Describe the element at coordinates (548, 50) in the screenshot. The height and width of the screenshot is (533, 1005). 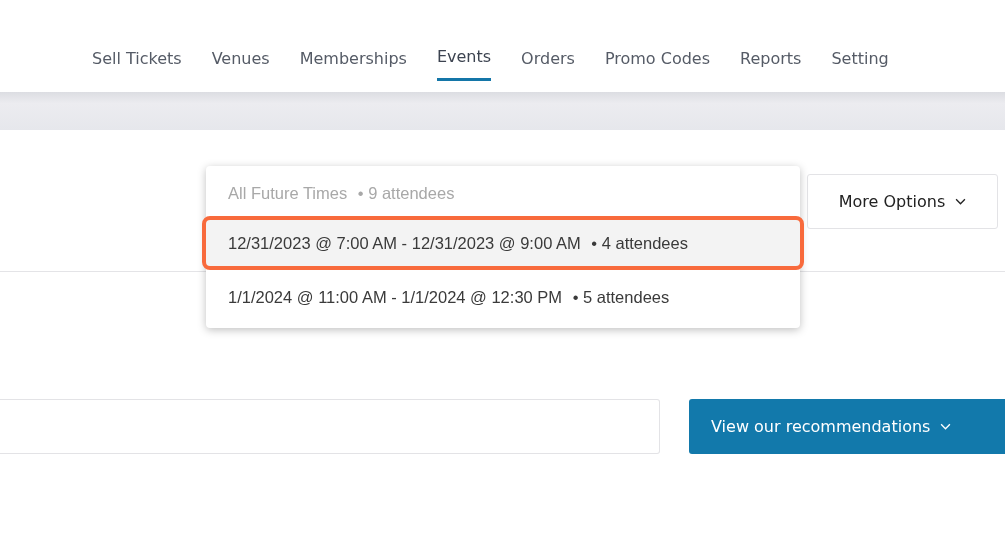
I see `nav-tab: Orders` at that location.